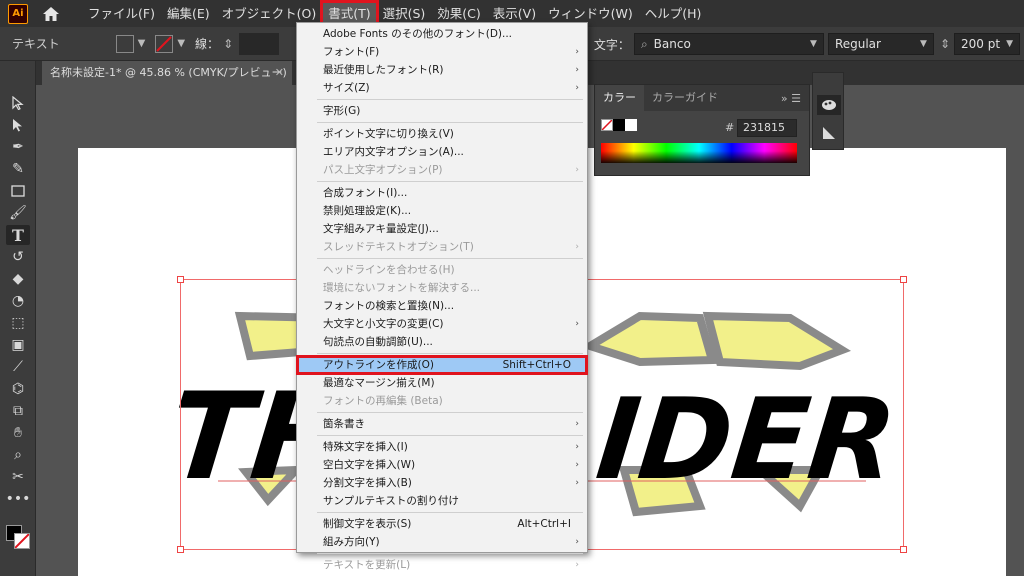 The width and height of the screenshot is (1024, 576). What do you see at coordinates (791, 98) in the screenshot?
I see `panel-menu-icon: » ☰` at bounding box center [791, 98].